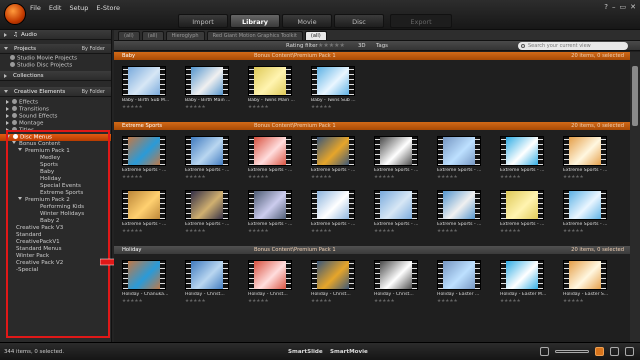 The height and width of the screenshot is (360, 640). What do you see at coordinates (55, 221) in the screenshot?
I see `sidebar-item-baby-2: Baby 2` at bounding box center [55, 221].